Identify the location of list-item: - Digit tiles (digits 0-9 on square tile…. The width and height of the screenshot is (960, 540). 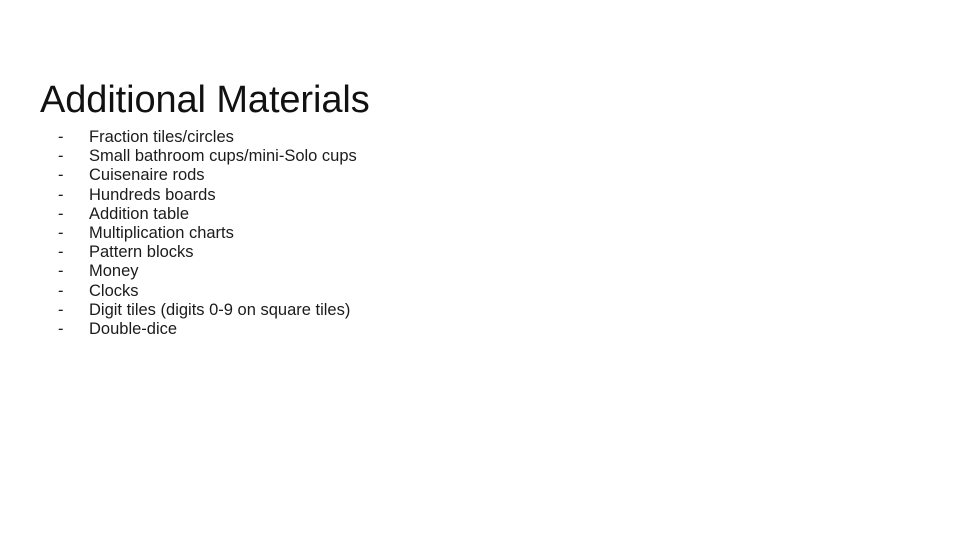
(408, 310).